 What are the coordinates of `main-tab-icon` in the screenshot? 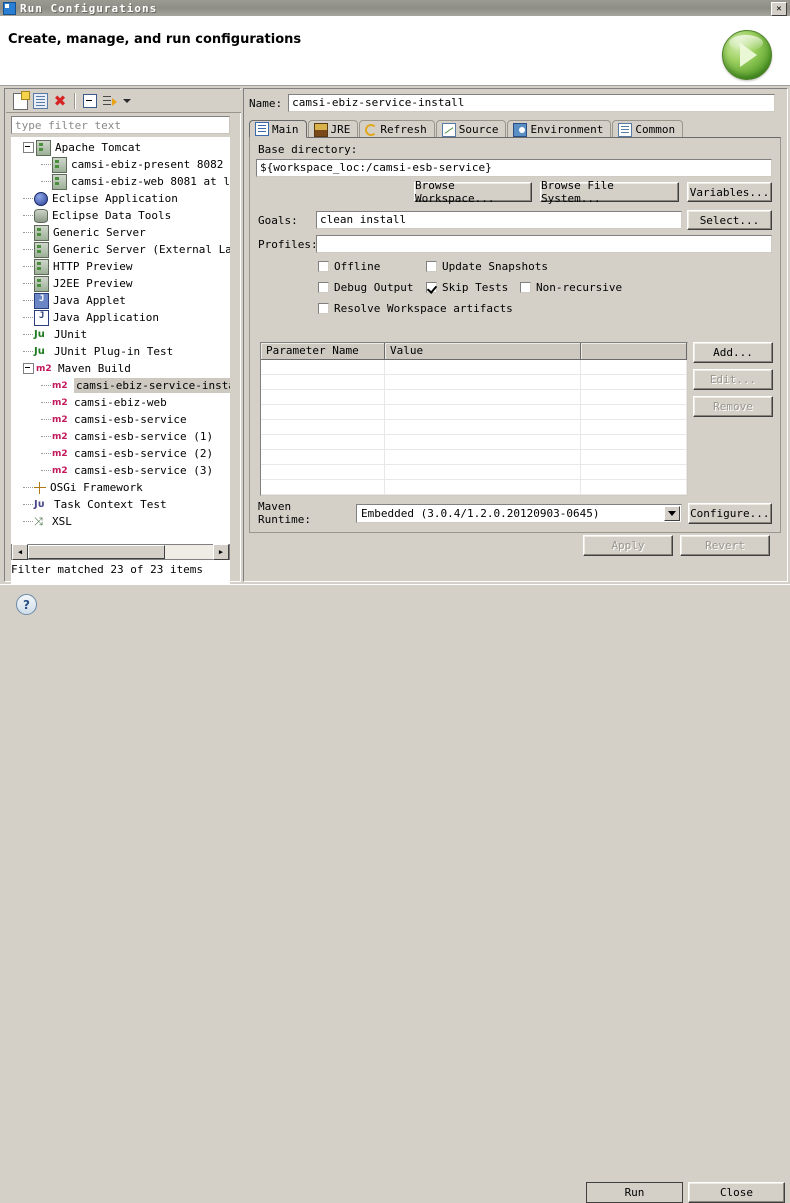 It's located at (262, 129).